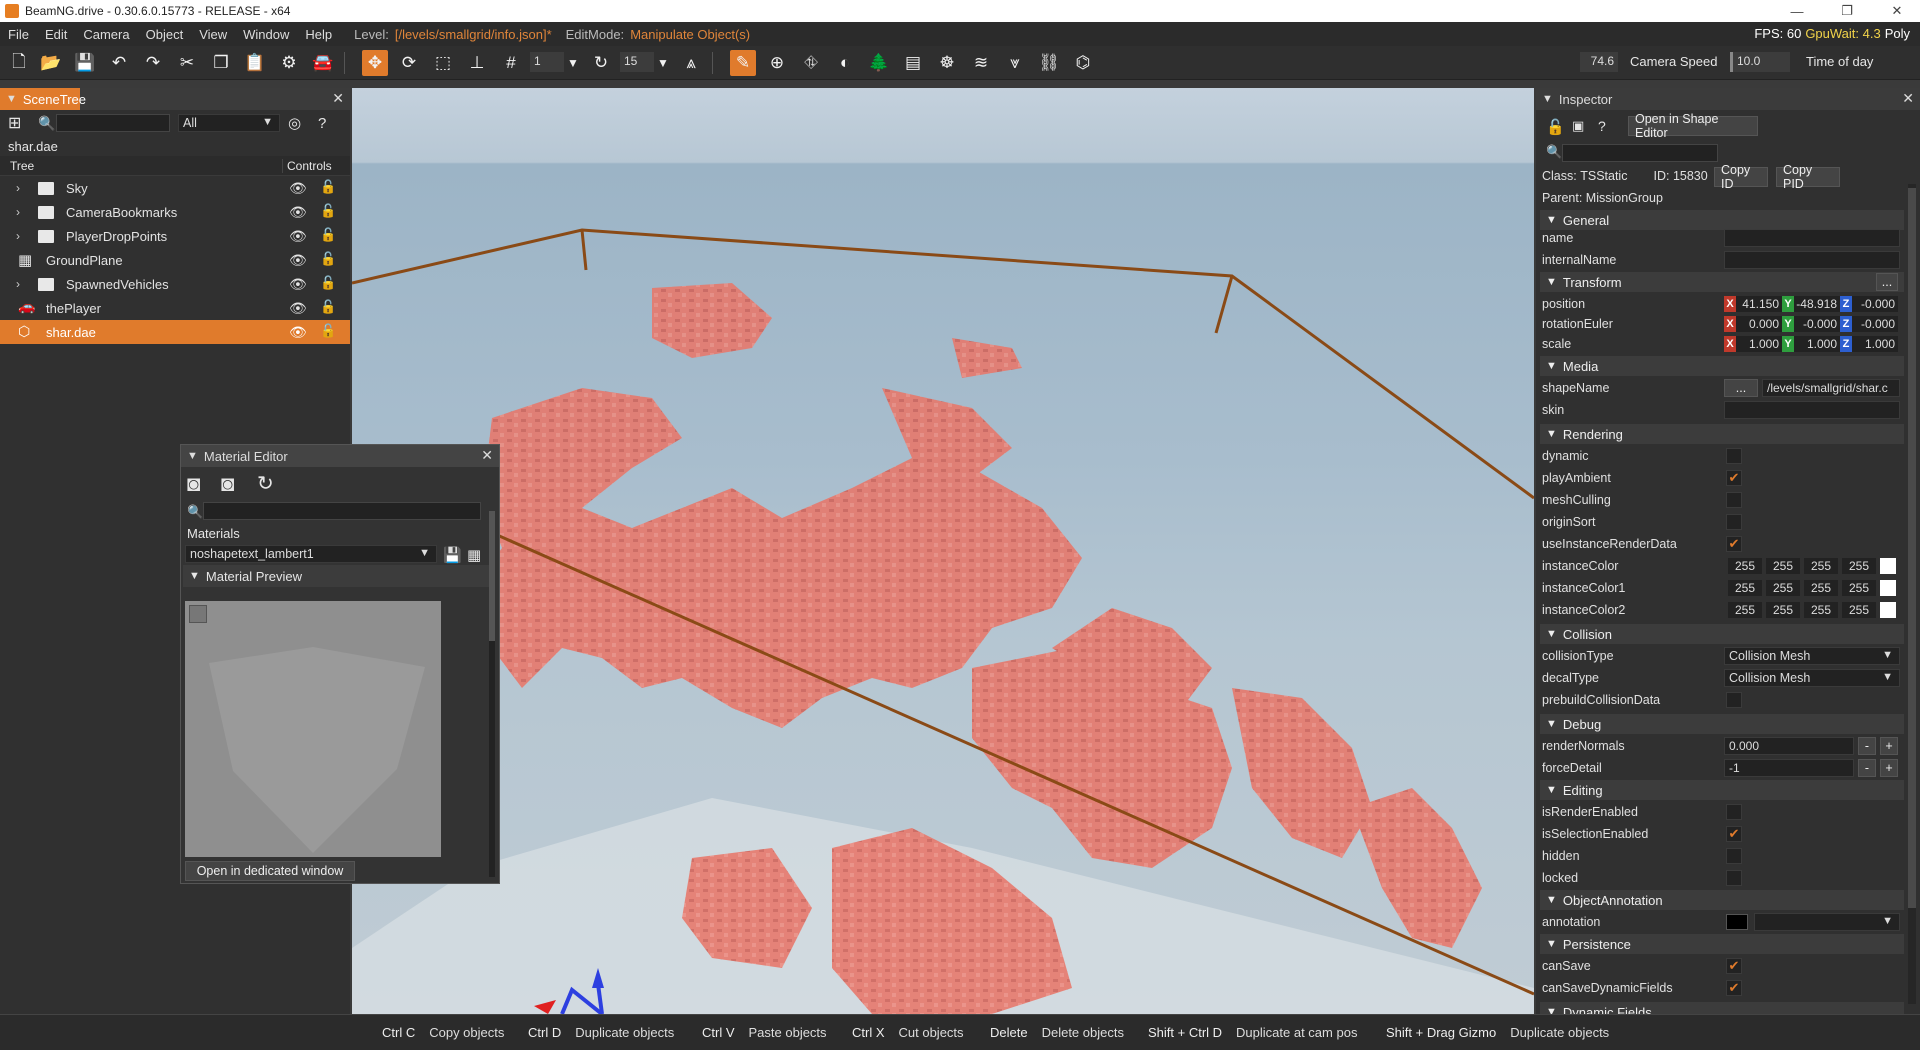 The height and width of the screenshot is (1050, 1920). I want to click on menu-window: Window, so click(266, 34).